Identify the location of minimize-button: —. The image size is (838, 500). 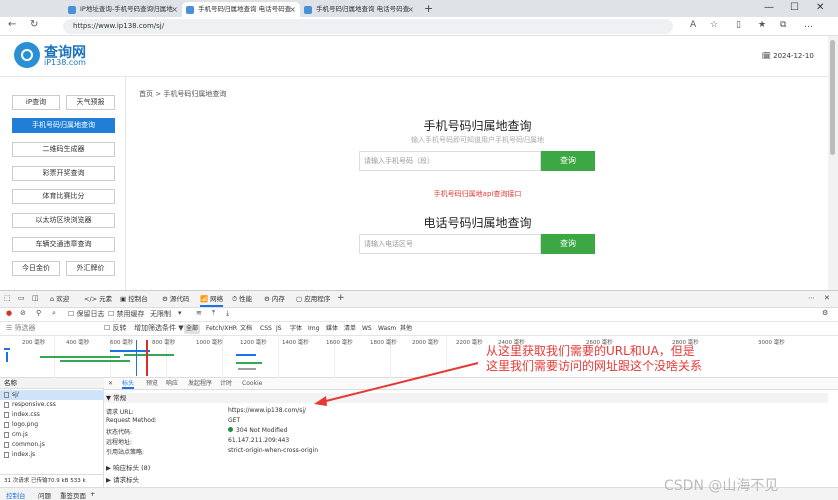
(769, 7).